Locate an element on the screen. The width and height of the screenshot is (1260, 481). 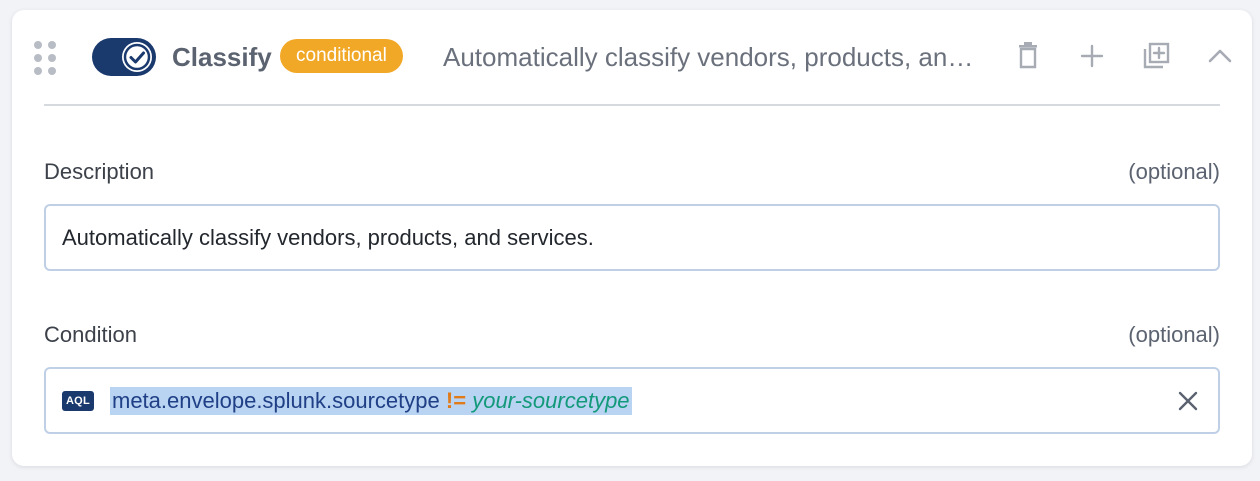
query-field: meta.envelope.splunk.sourcetype is located at coordinates (276, 400).